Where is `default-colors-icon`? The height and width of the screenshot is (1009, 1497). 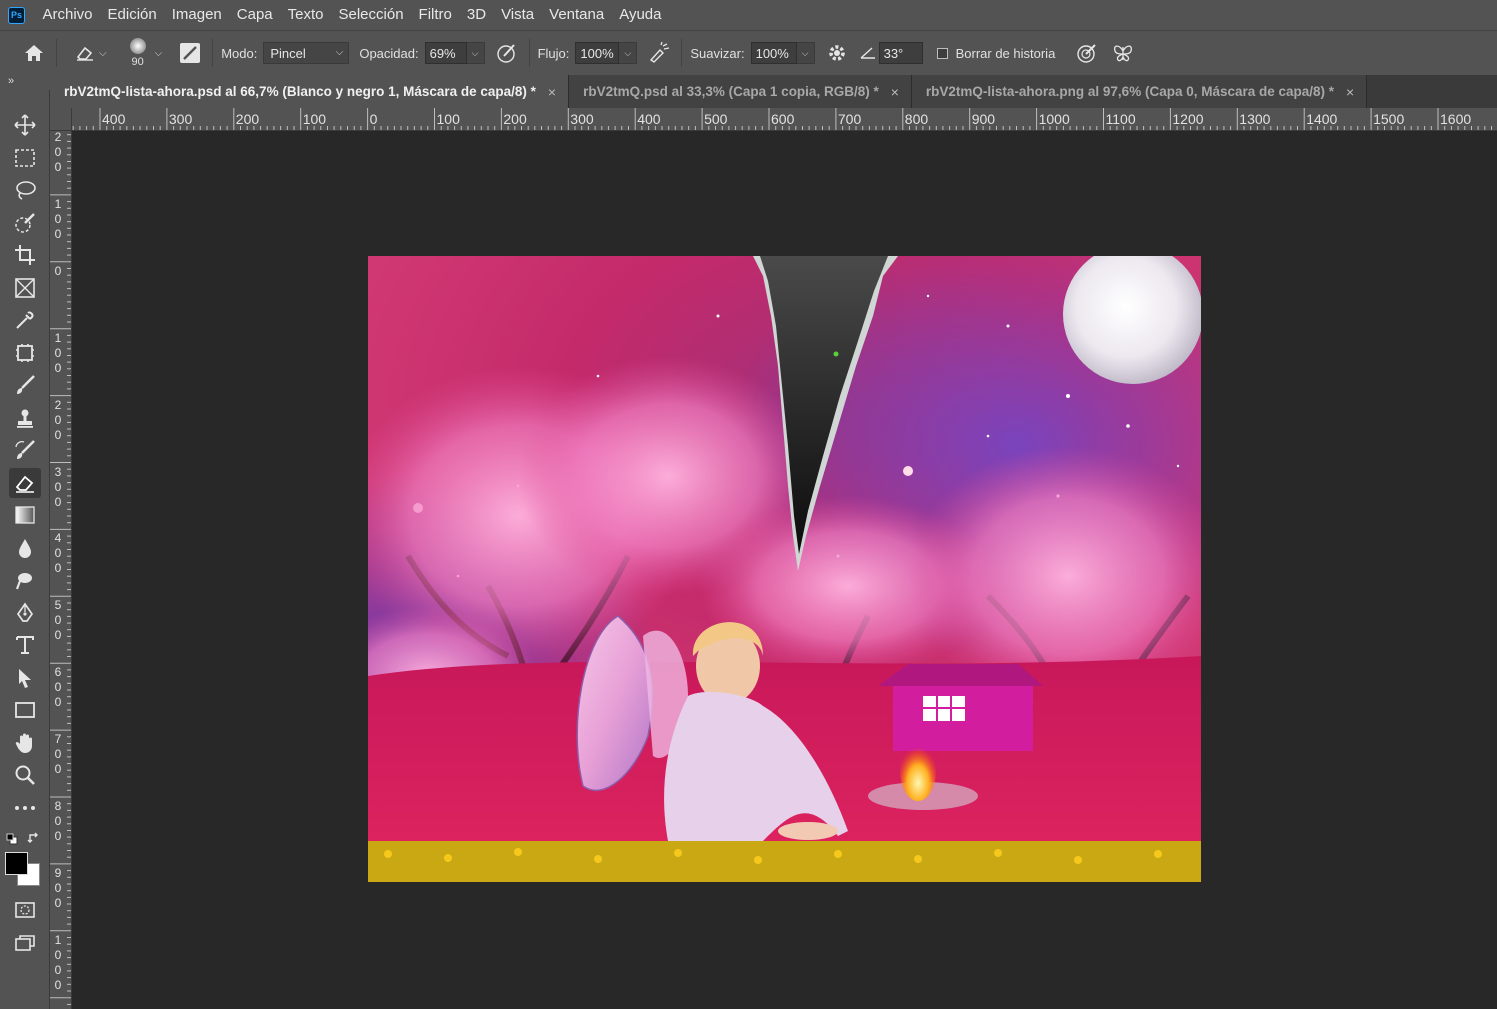
default-colors-icon is located at coordinates (12, 838).